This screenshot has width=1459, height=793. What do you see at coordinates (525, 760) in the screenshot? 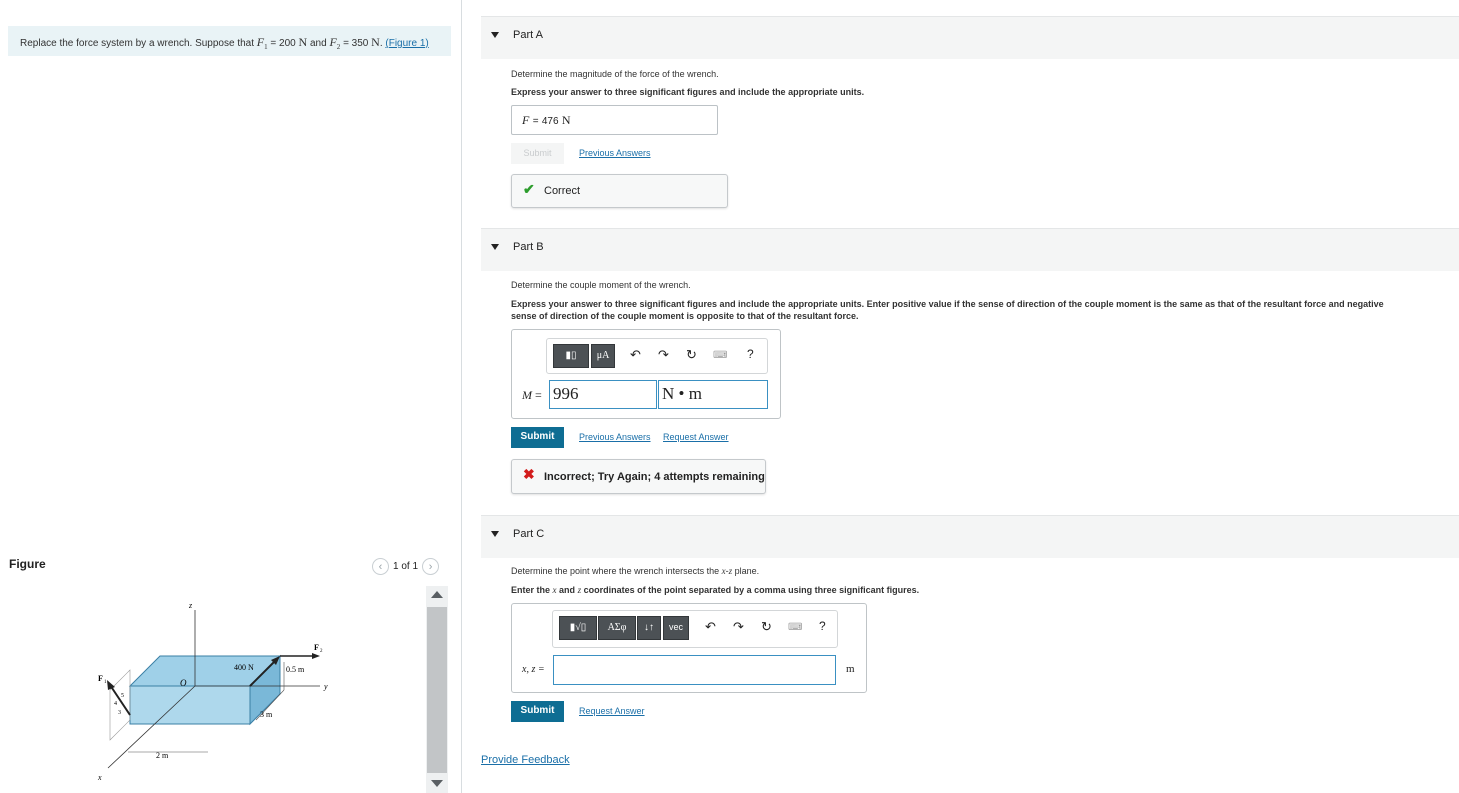
I see `provide-feedback-link: Provide Feedback` at bounding box center [525, 760].